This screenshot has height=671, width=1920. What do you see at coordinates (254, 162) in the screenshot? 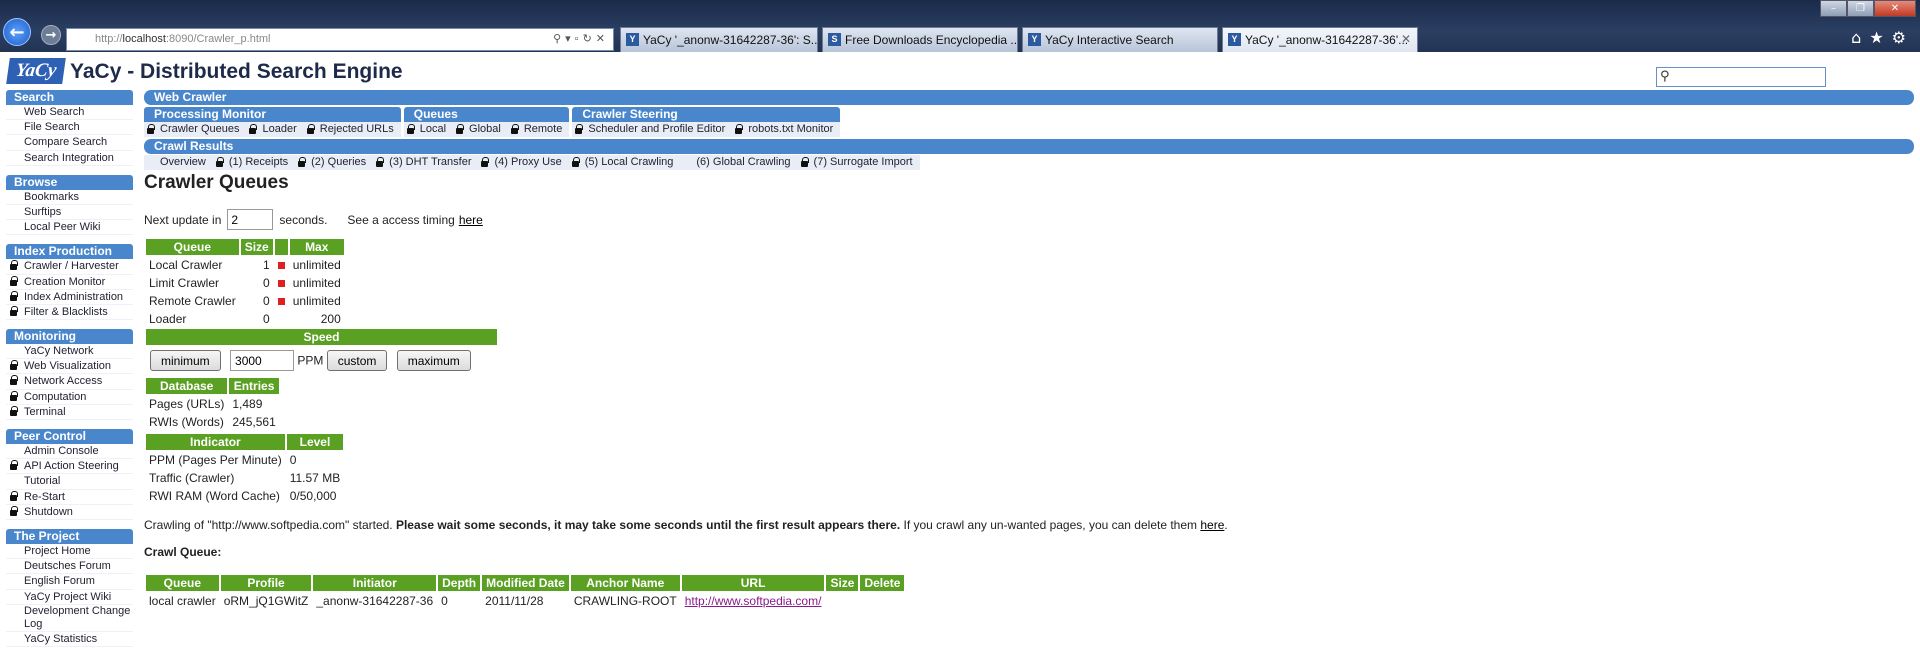
I see `crawl-results-item: (1) Receipts` at bounding box center [254, 162].